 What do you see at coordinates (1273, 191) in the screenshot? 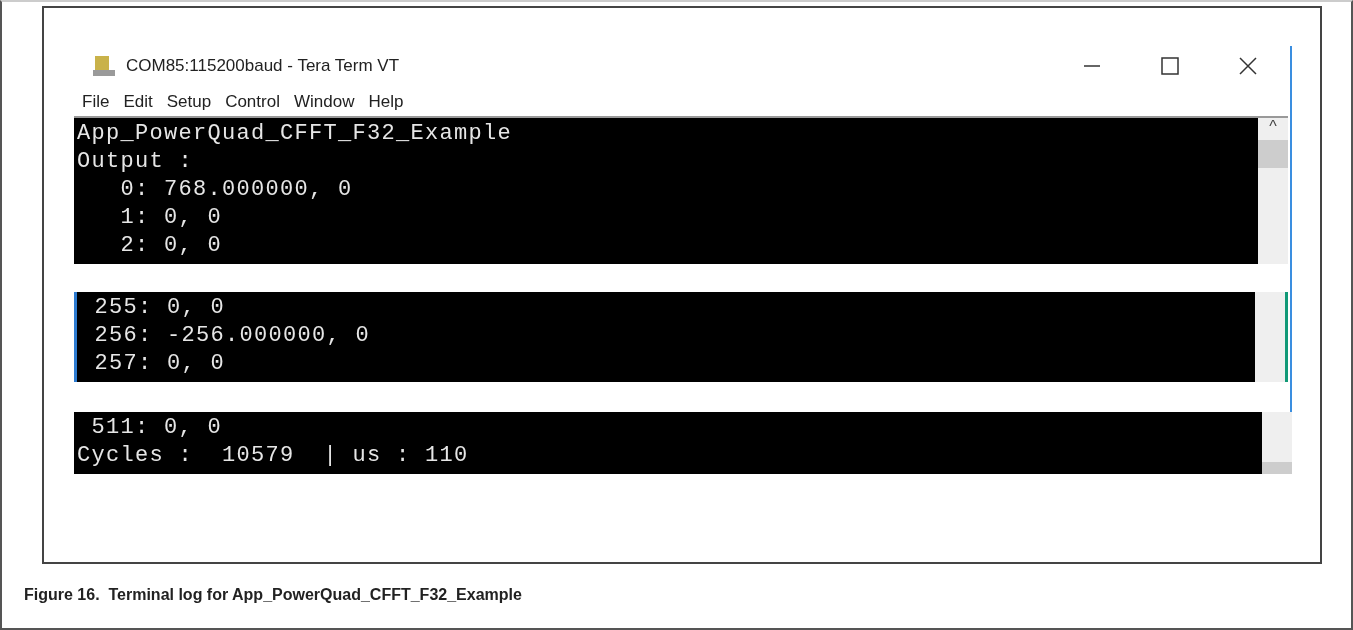
I see `scrollbar: ^` at bounding box center [1273, 191].